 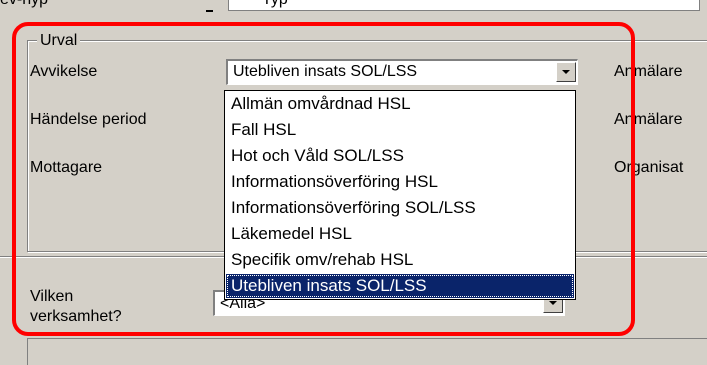 I want to click on dropdown-option: Hot och Våld SOL/LSS, so click(x=400, y=156).